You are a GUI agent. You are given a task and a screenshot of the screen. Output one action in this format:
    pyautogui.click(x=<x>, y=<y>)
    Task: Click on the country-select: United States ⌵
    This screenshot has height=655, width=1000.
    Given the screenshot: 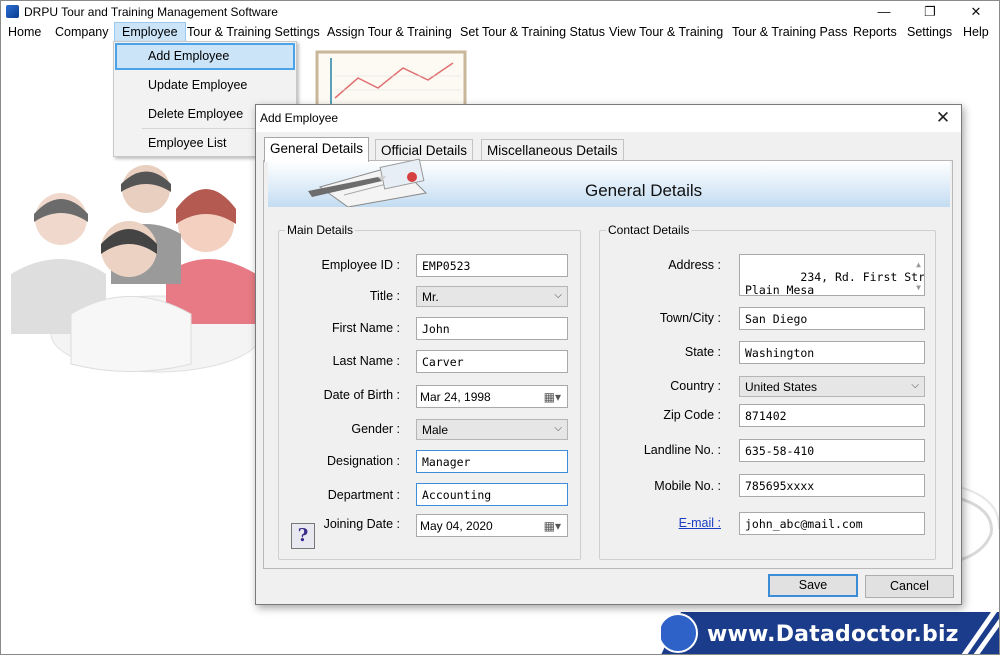 What is the action you would take?
    pyautogui.click(x=832, y=386)
    